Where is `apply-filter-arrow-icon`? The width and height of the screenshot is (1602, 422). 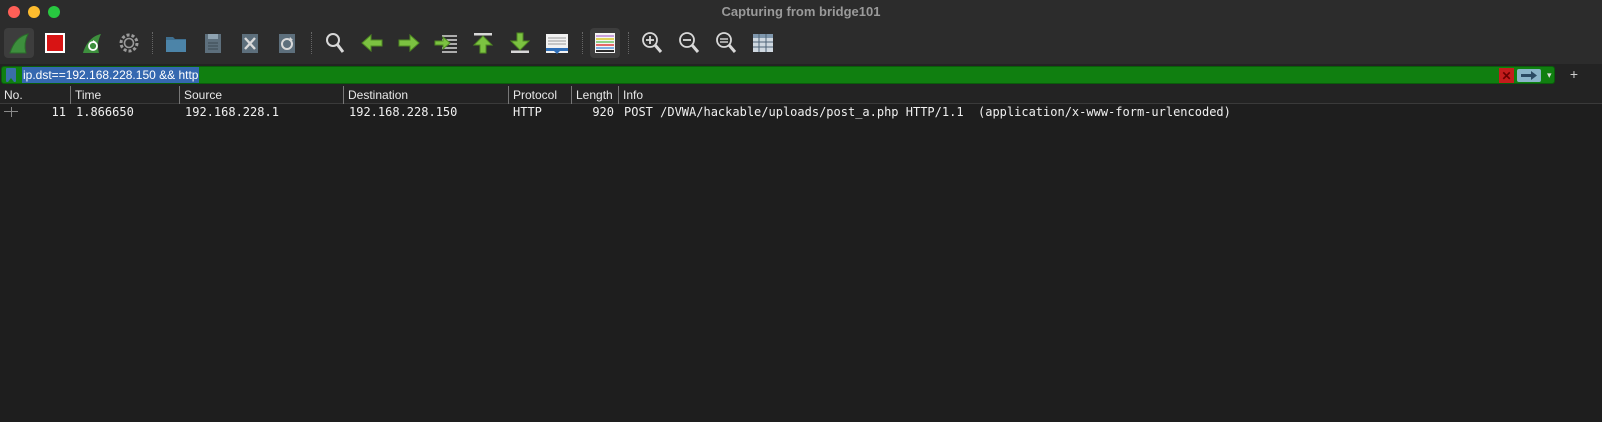 apply-filter-arrow-icon is located at coordinates (1529, 75).